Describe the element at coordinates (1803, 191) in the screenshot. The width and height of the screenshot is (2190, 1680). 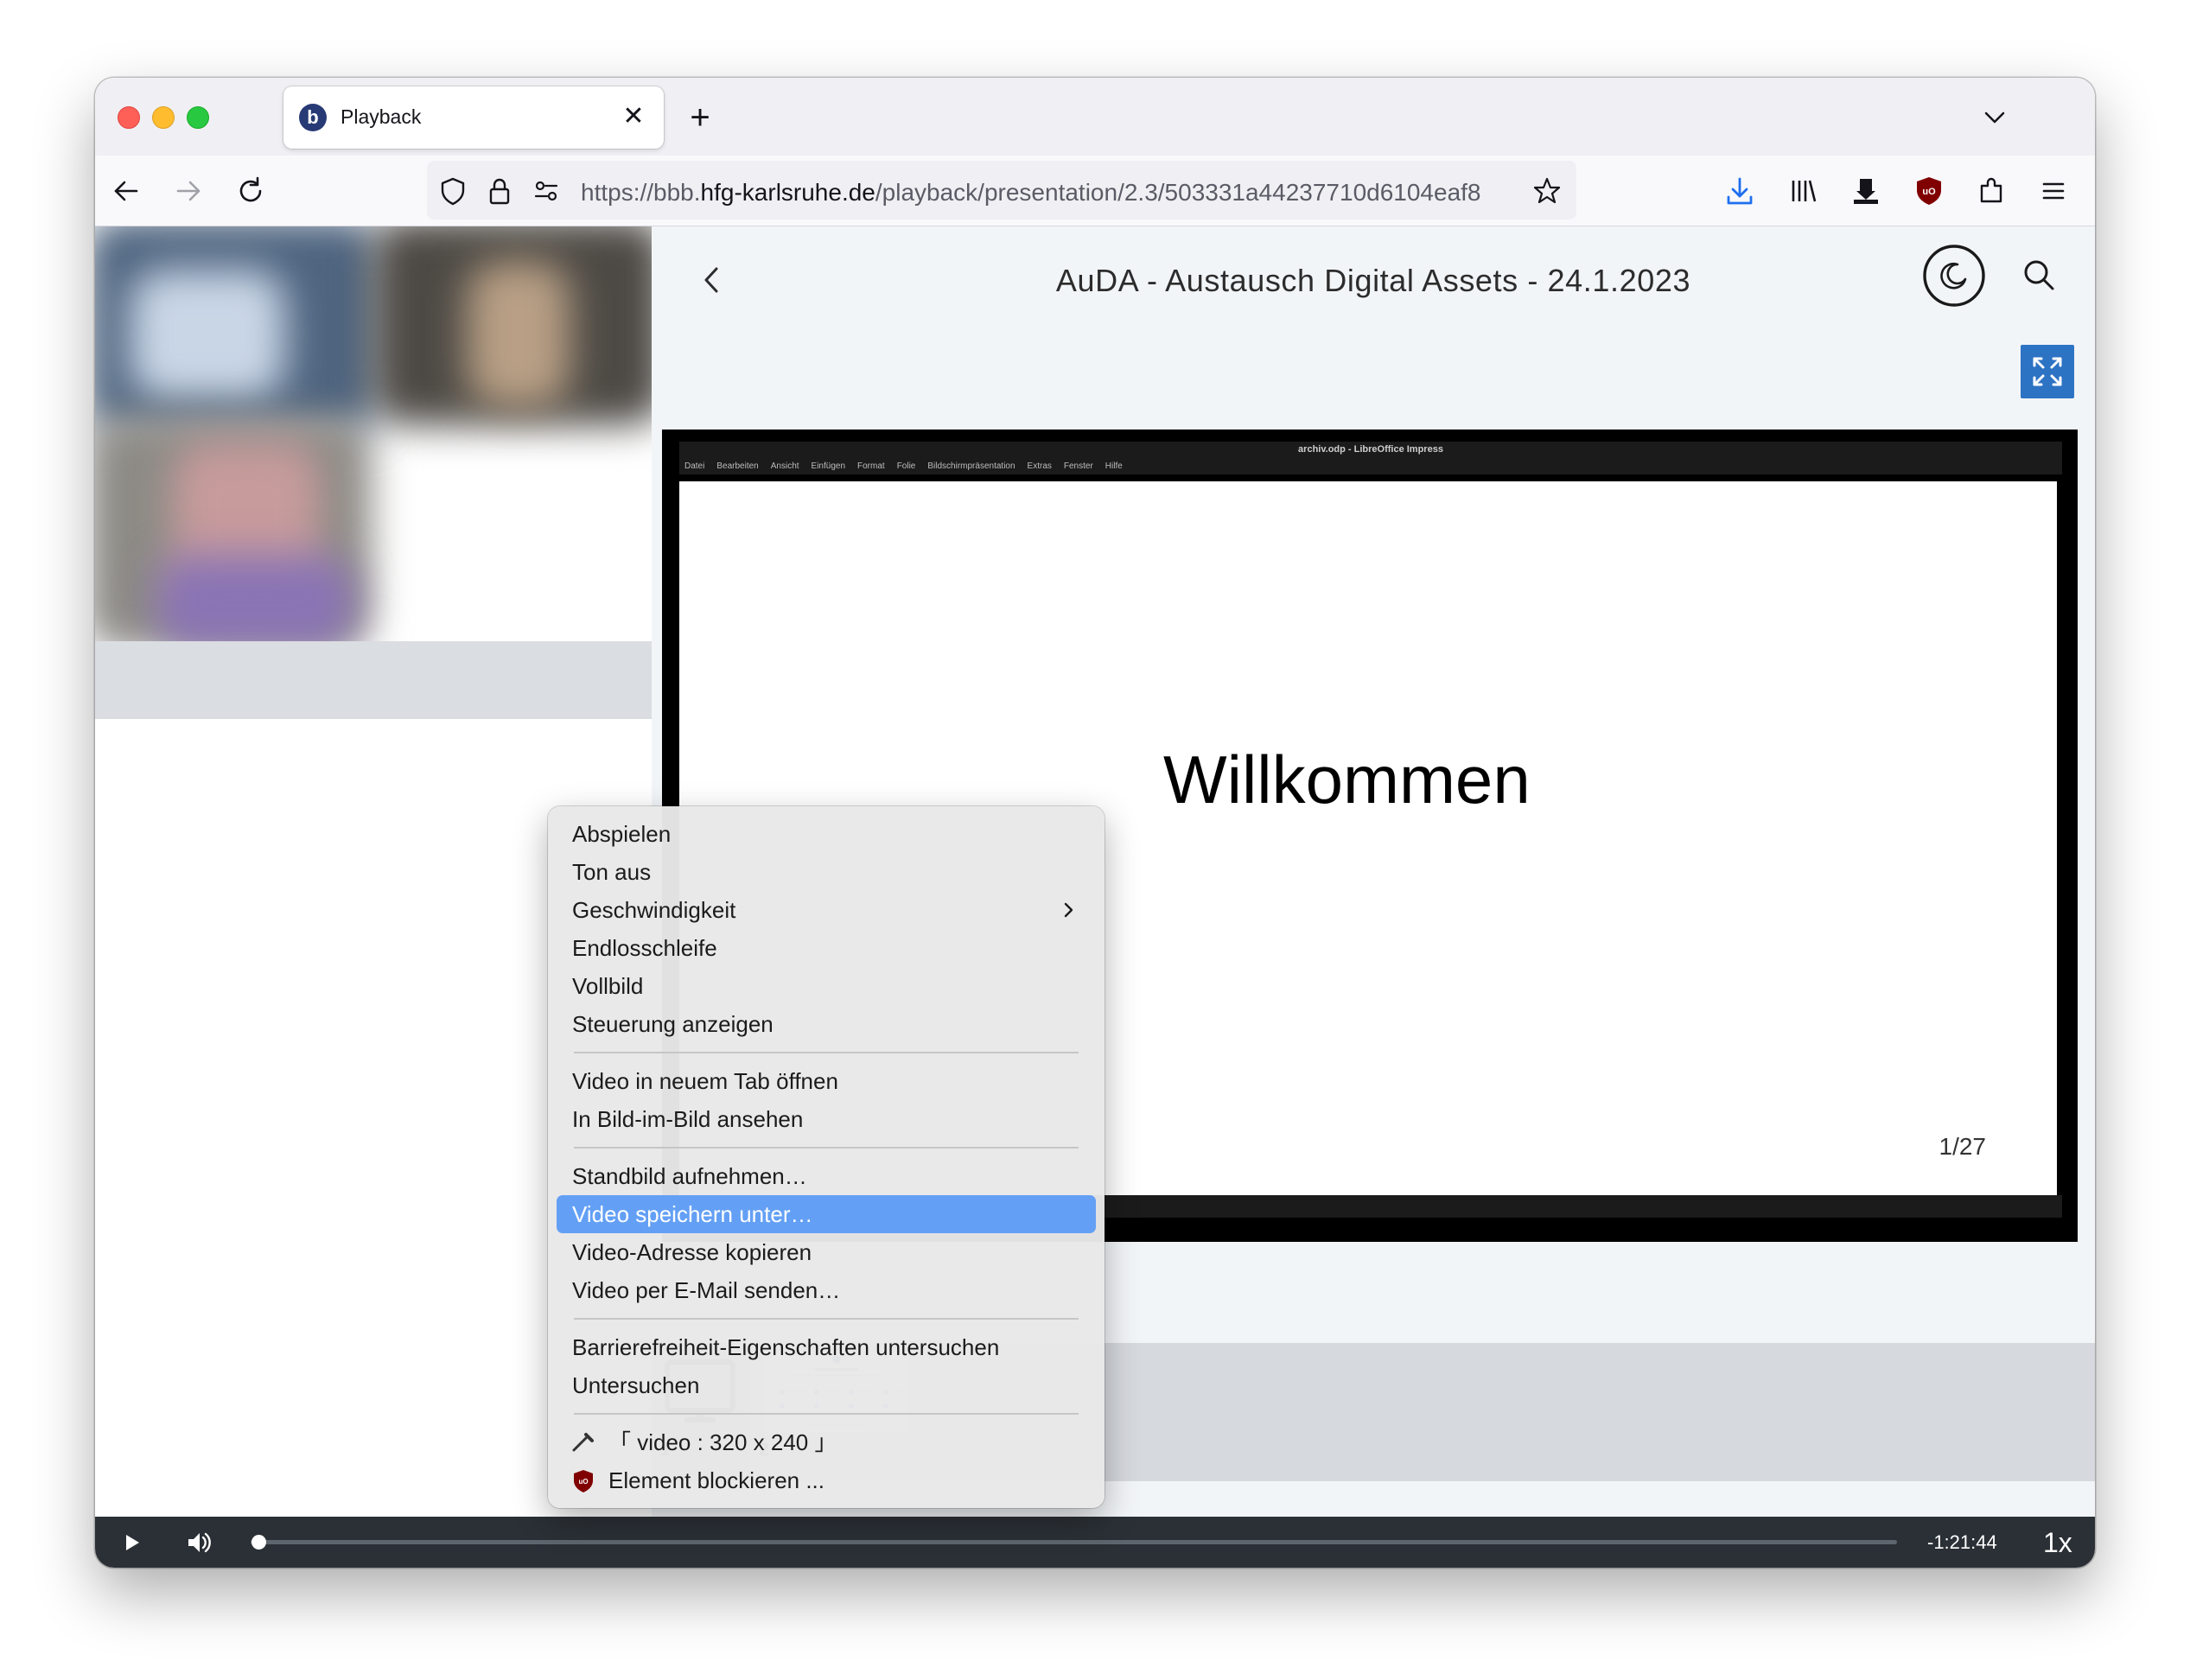
I see `library-icon` at that location.